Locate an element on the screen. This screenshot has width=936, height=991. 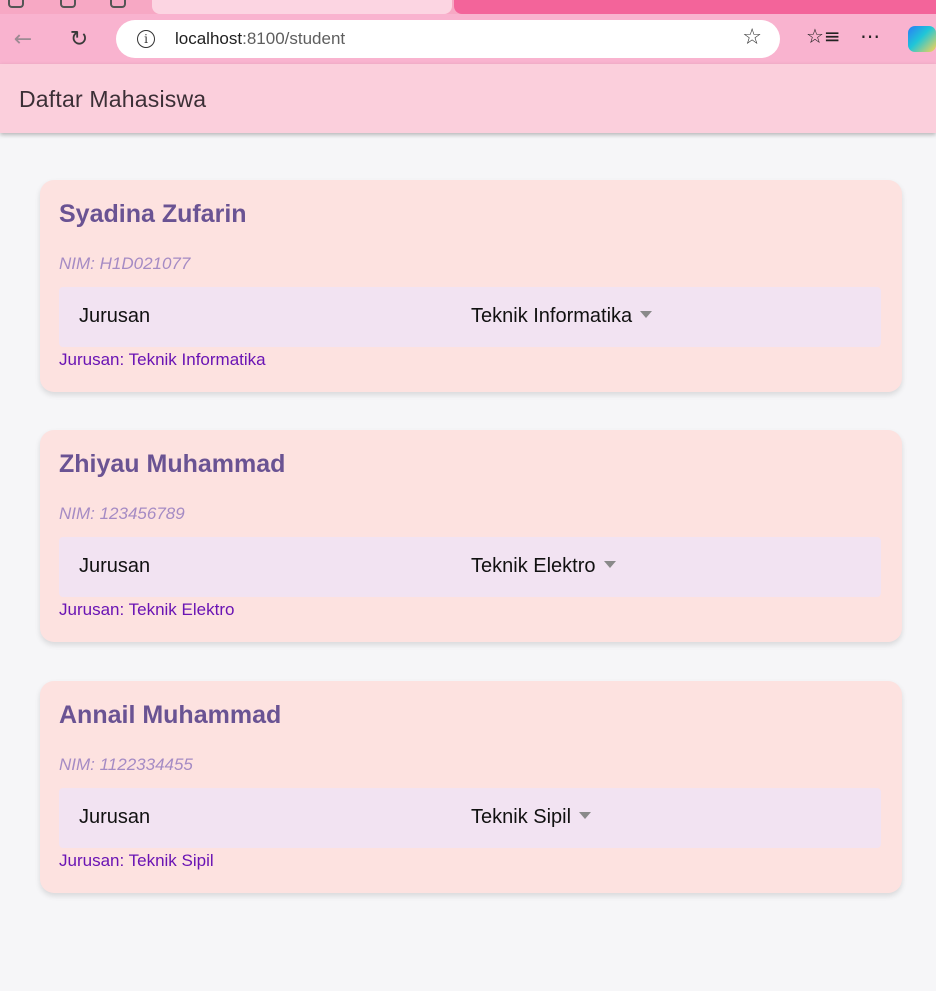
tab-strip is located at coordinates (468, 7).